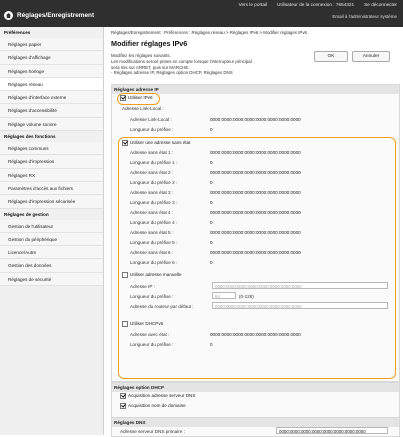 The image size is (403, 437). I want to click on acquire-domain-row: Acquisition nom de domaine, so click(153, 405).